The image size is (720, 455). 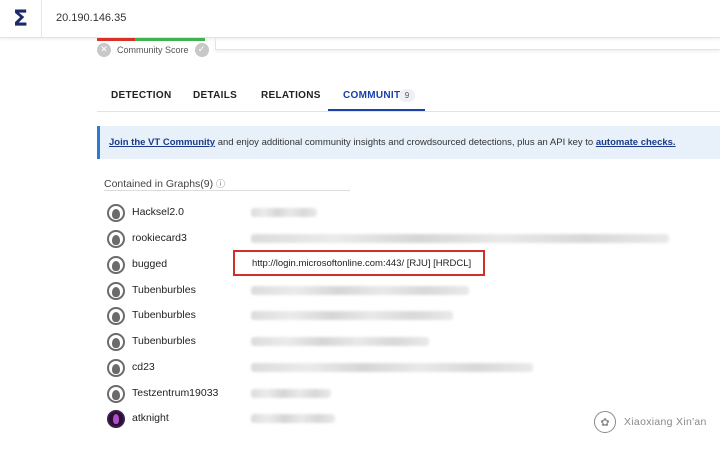 I want to click on section-title: Contained in Graphs(9) ⓘ, so click(x=164, y=183).